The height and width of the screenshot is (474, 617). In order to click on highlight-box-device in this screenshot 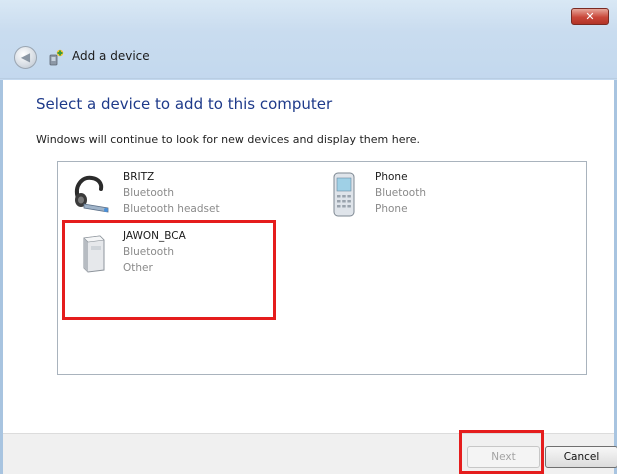, I will do `click(169, 270)`.